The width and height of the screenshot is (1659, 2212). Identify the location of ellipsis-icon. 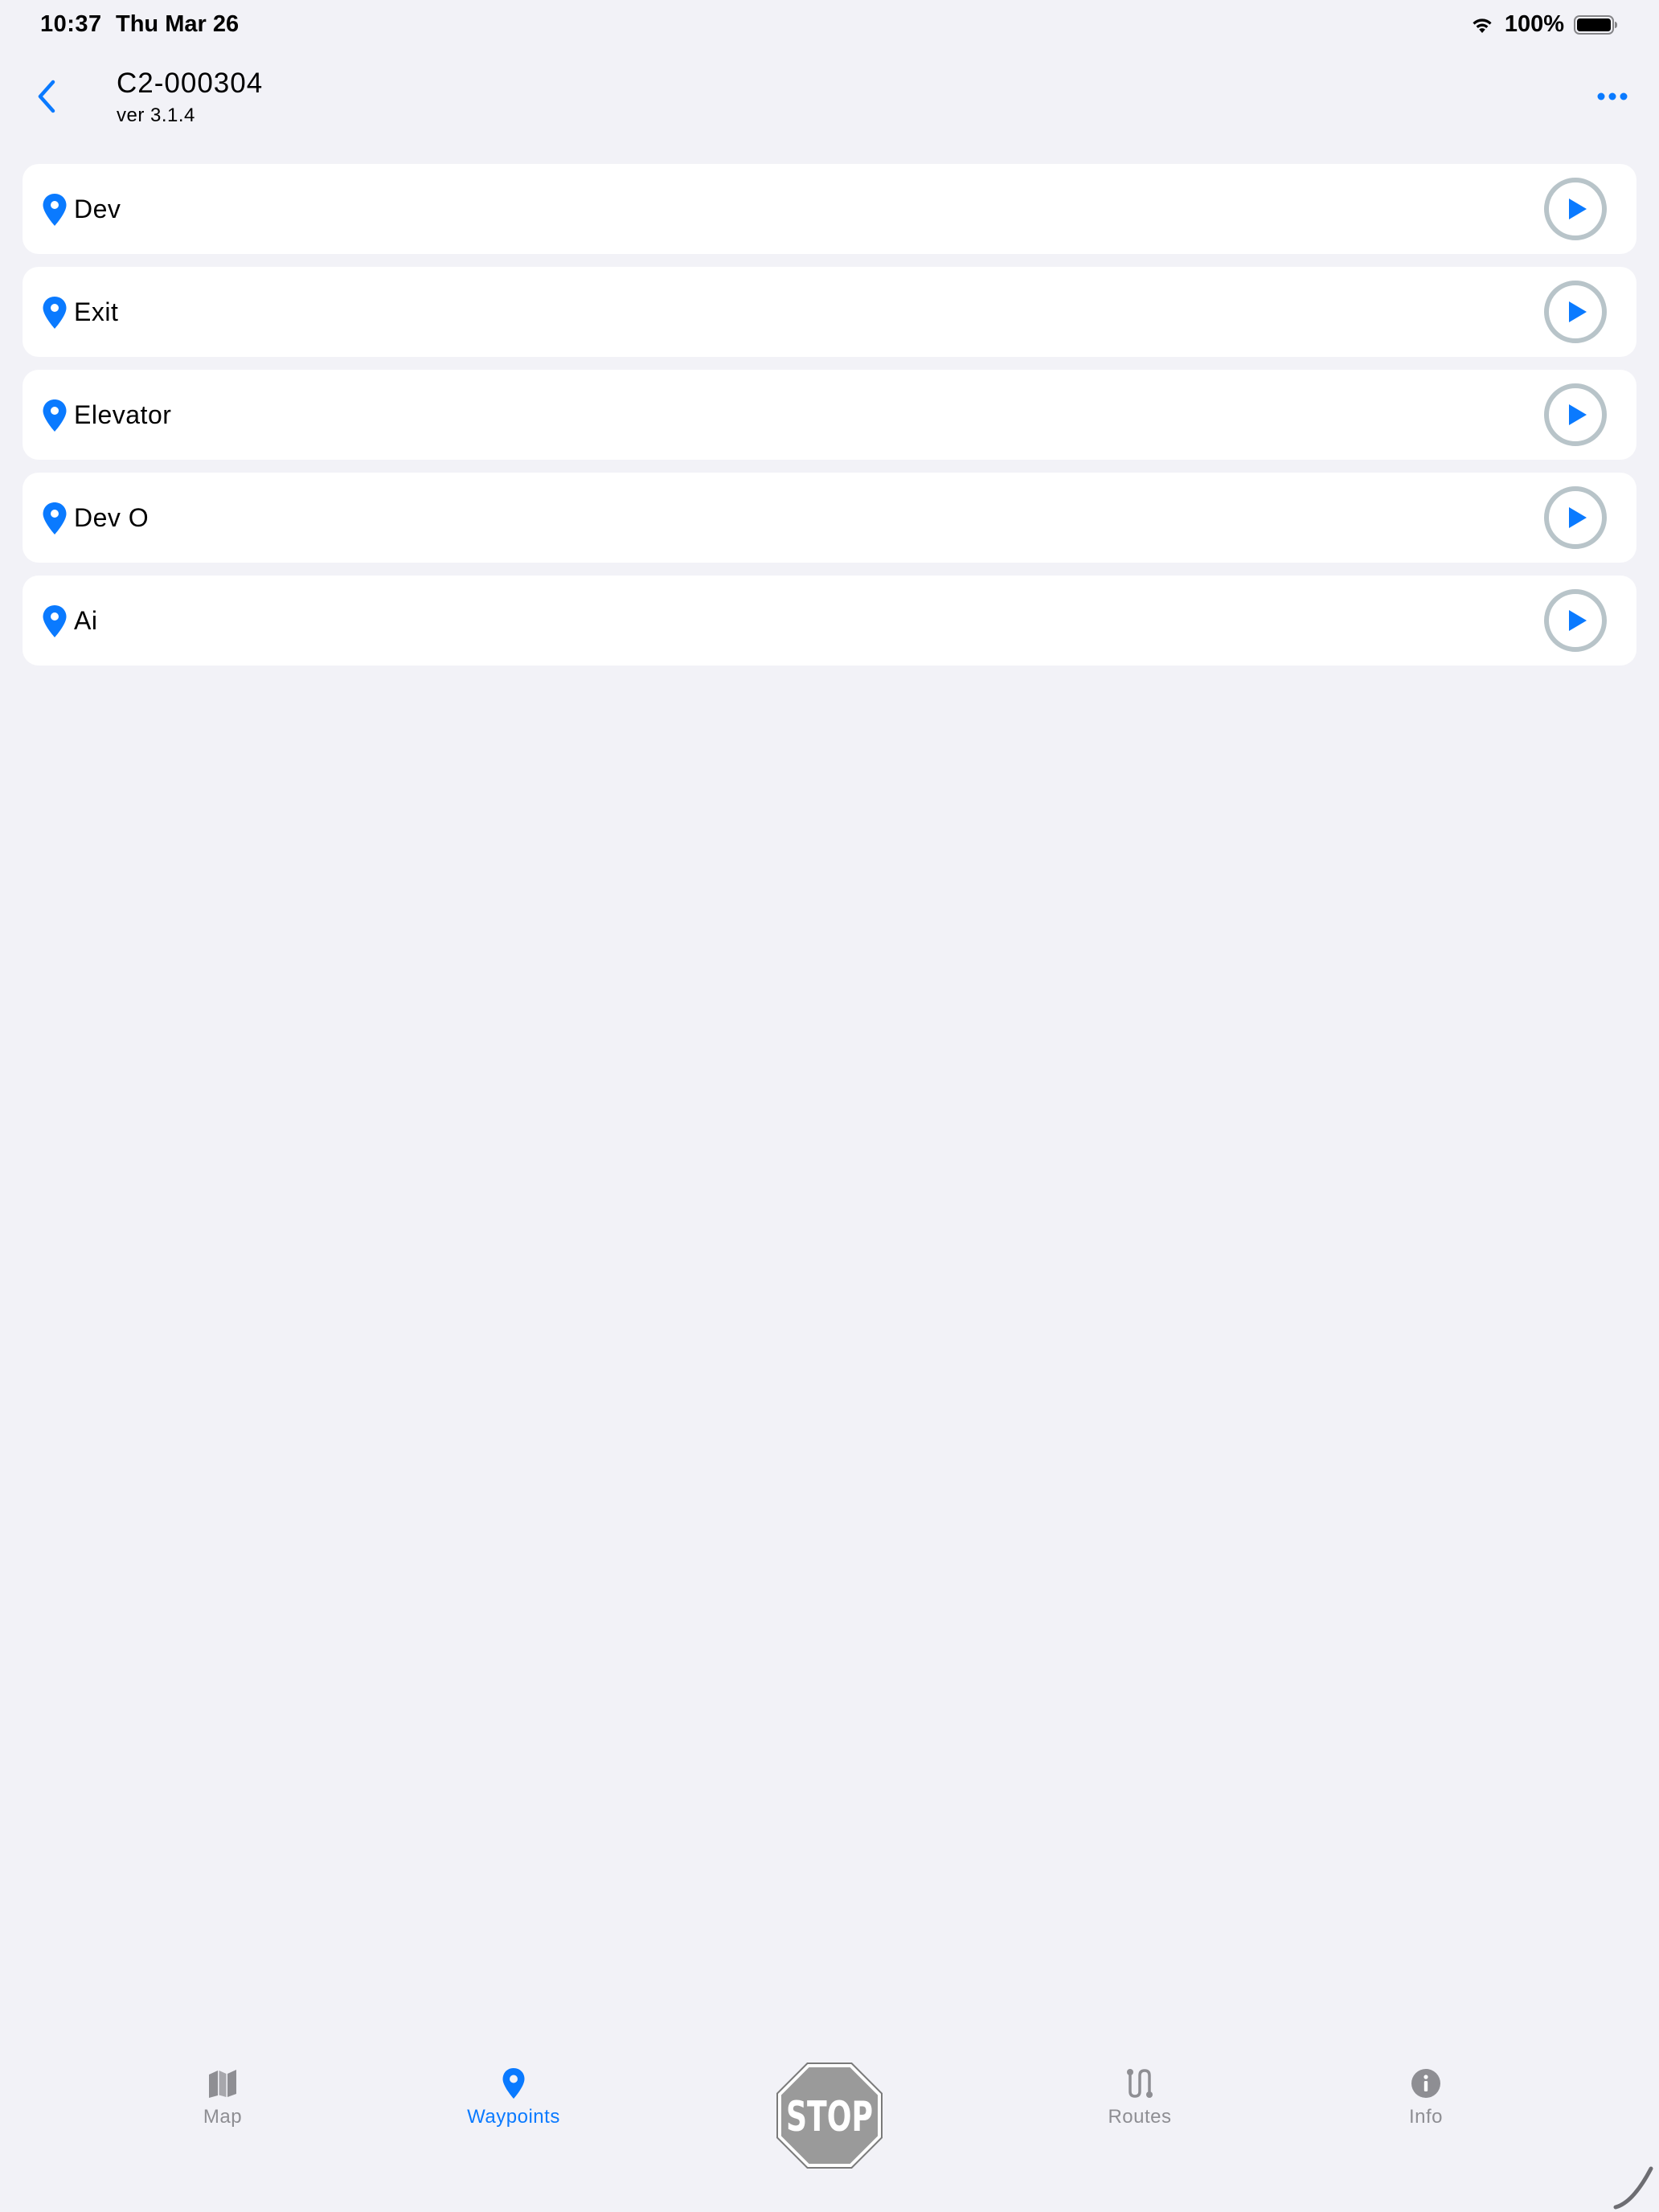
(1612, 96).